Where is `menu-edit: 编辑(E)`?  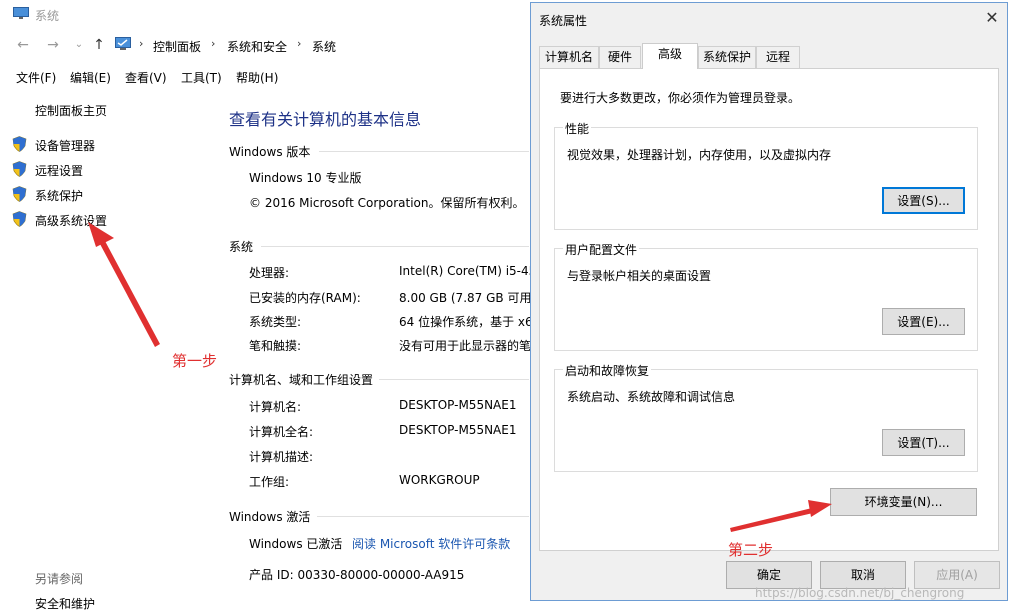
menu-edit: 编辑(E) is located at coordinates (90, 77).